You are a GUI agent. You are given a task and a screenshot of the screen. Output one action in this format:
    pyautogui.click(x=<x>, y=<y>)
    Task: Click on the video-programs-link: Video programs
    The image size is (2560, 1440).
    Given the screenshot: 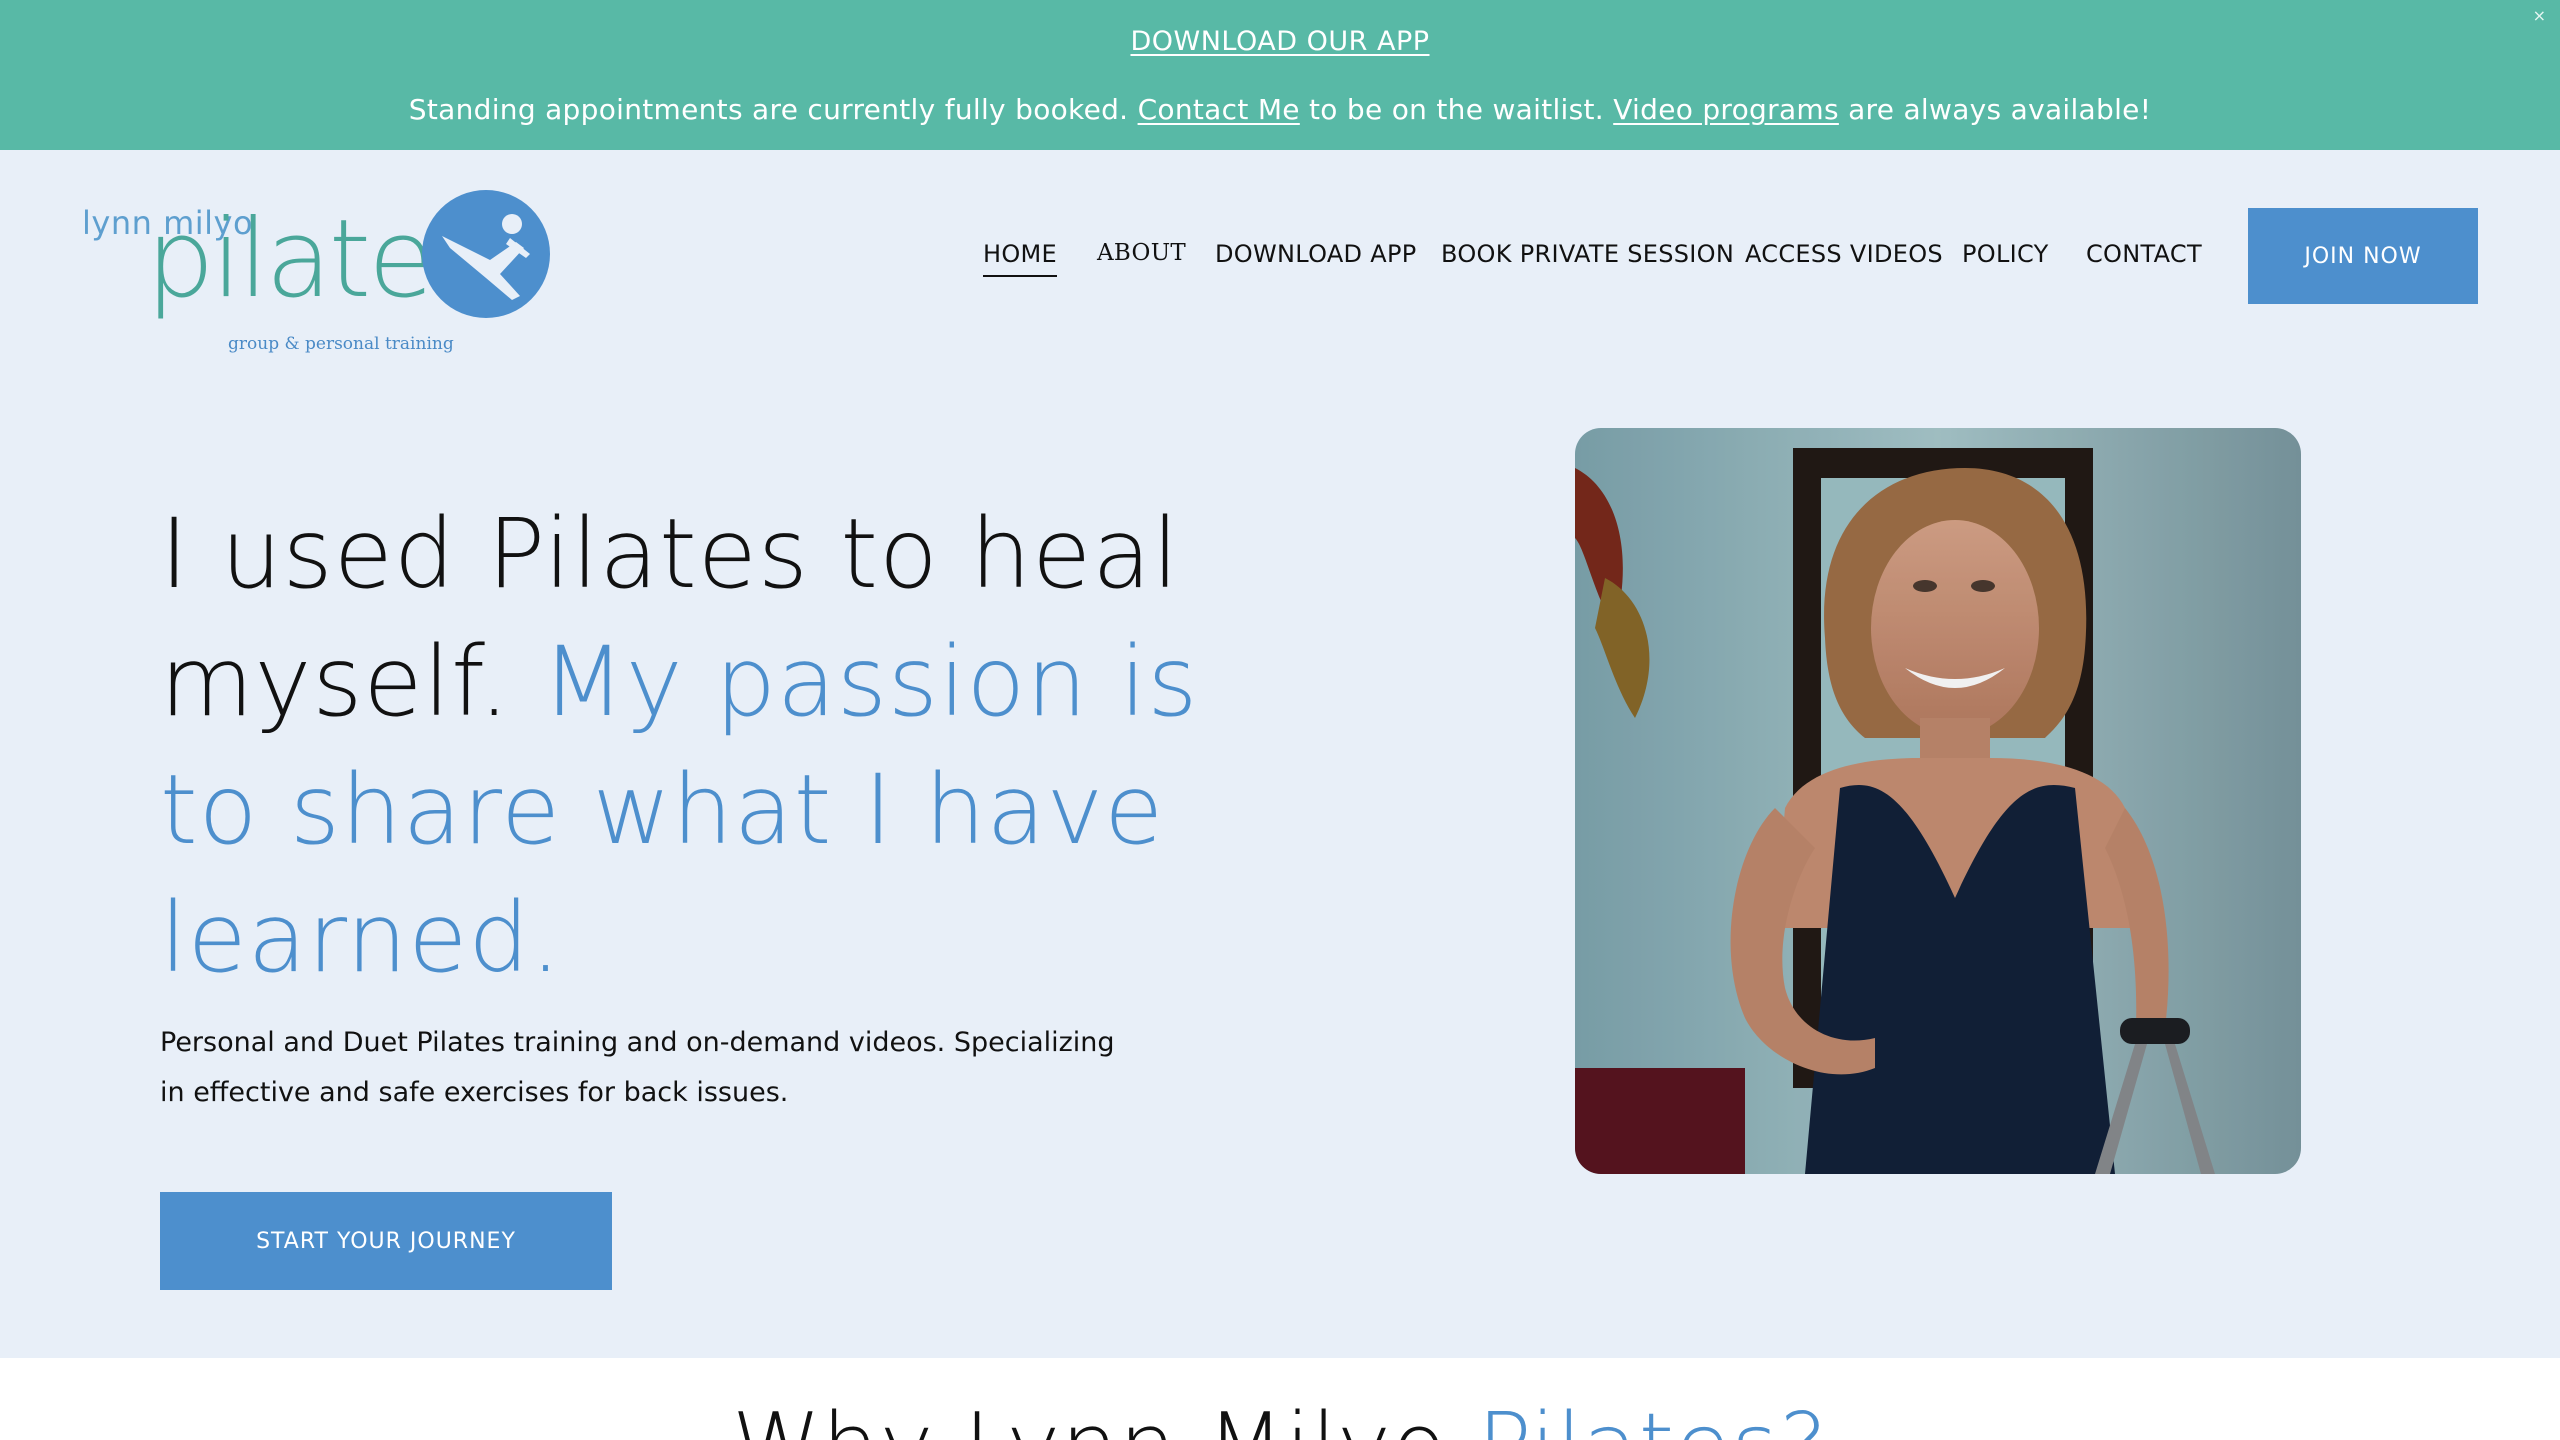 What is the action you would take?
    pyautogui.click(x=1726, y=109)
    